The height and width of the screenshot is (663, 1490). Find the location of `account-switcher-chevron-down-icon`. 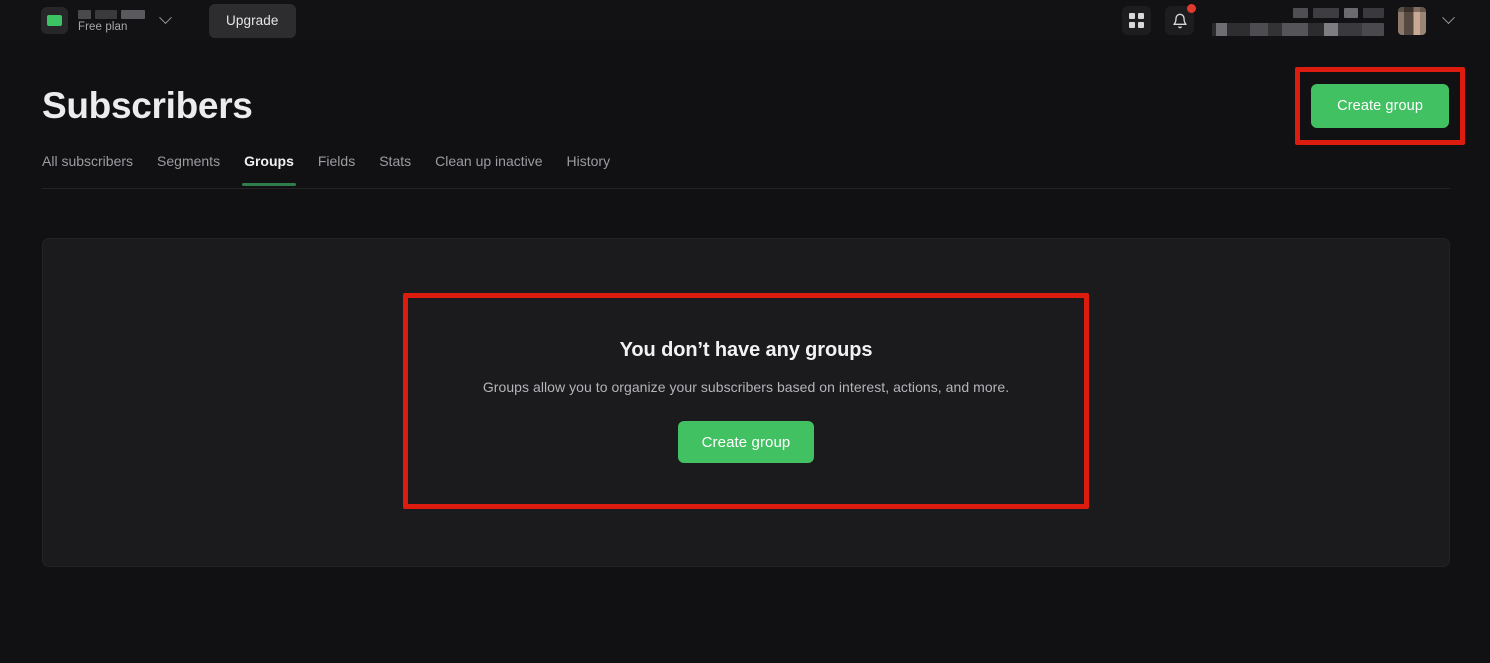

account-switcher-chevron-down-icon is located at coordinates (165, 21).